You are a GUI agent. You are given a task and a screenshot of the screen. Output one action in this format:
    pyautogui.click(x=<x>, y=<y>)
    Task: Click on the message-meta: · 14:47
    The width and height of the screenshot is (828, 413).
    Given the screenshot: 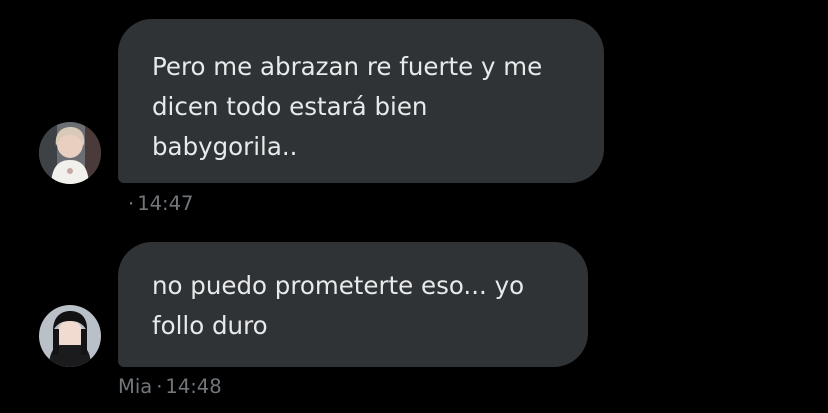 What is the action you would take?
    pyautogui.click(x=158, y=204)
    